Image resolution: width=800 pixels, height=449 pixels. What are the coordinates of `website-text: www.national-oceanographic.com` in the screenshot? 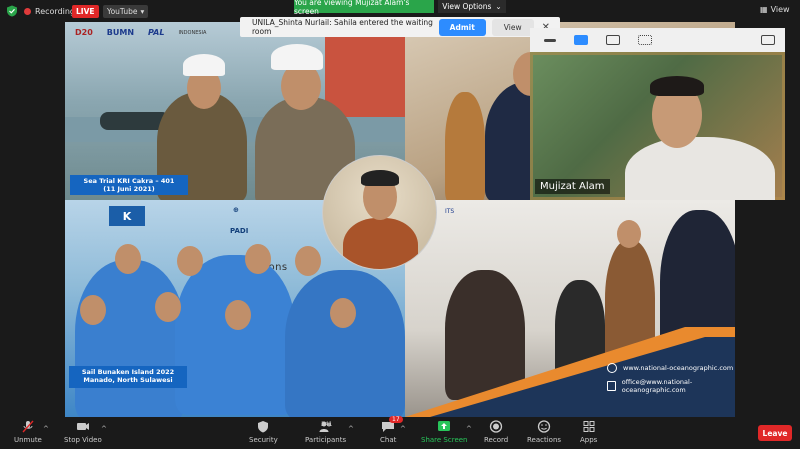 It's located at (678, 368).